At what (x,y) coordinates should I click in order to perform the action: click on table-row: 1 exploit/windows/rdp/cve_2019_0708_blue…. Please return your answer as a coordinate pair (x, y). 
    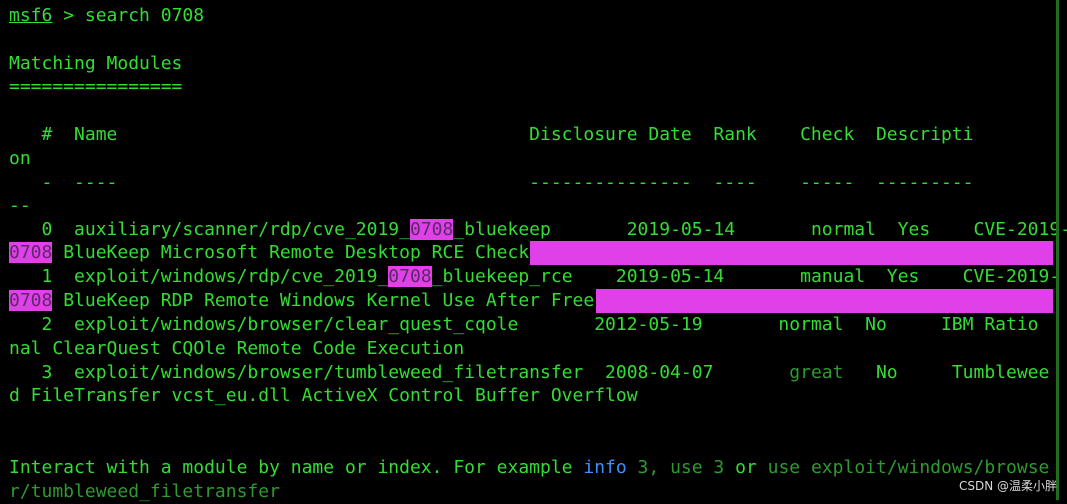
    Looking at the image, I should click on (534, 277).